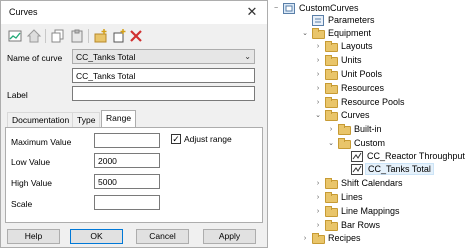 The height and width of the screenshot is (248, 474). I want to click on paste-icon, so click(77, 36).